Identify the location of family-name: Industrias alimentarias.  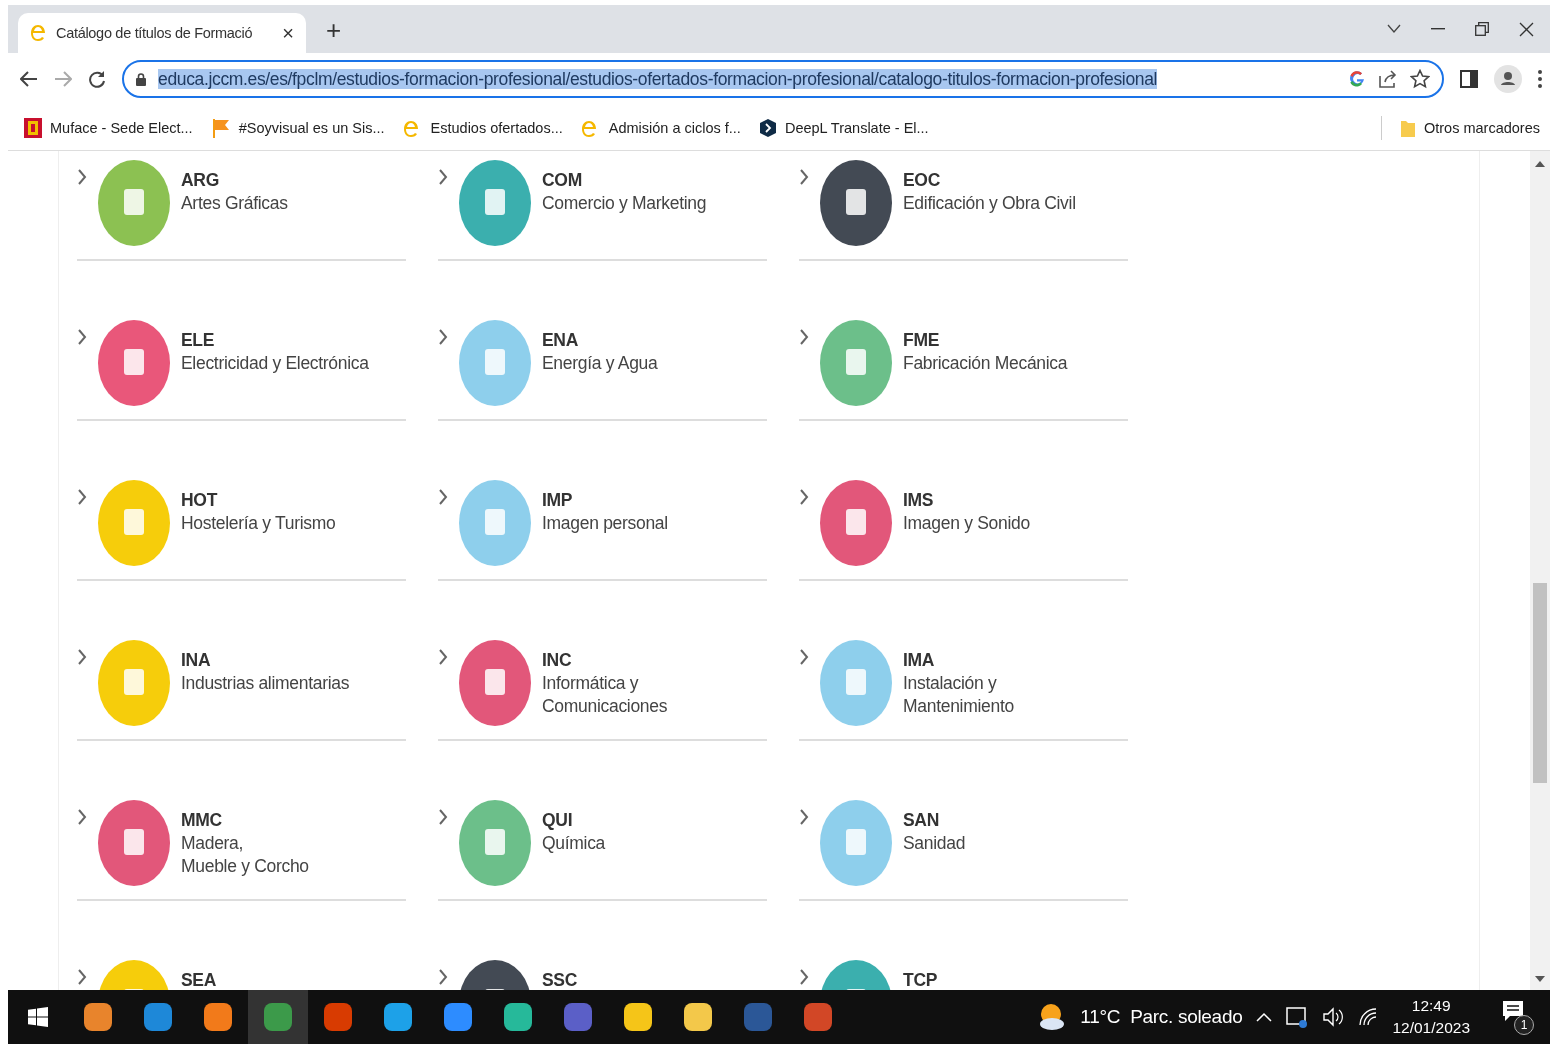
(265, 683).